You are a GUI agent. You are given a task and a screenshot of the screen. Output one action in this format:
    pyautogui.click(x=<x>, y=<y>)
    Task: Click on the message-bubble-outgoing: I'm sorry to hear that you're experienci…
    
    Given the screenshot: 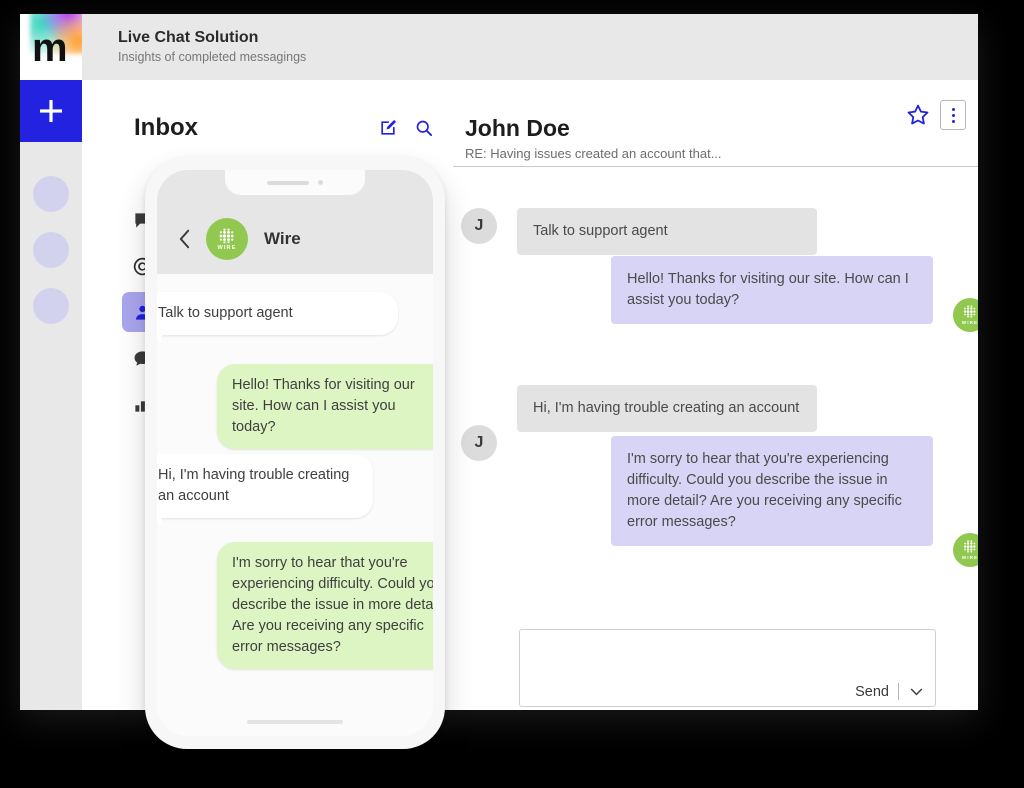 What is the action you would take?
    pyautogui.click(x=772, y=491)
    